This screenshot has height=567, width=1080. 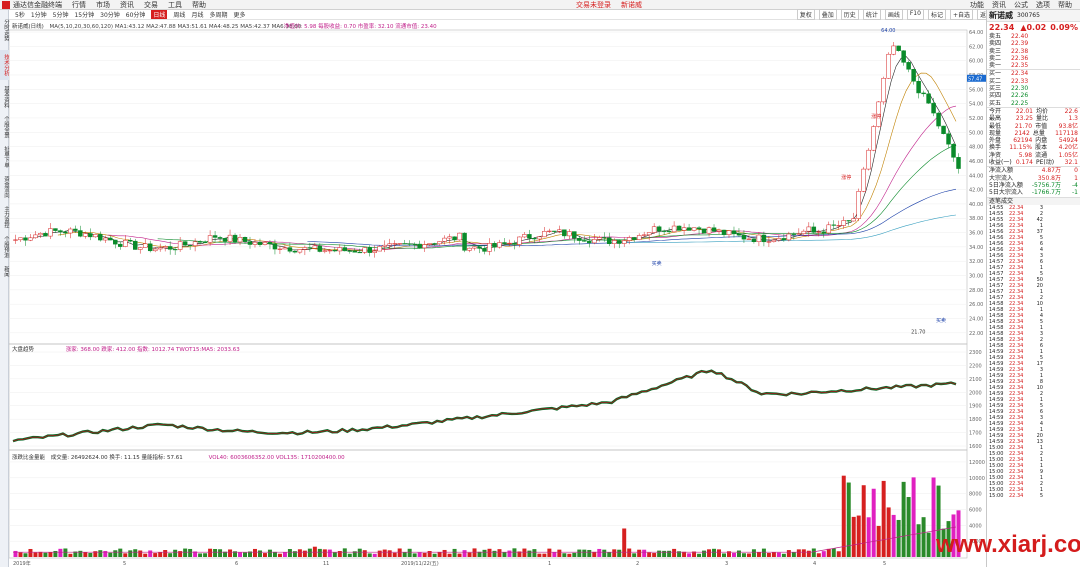 I want to click on leftnav-item-6: 主力监控, so click(x=4, y=217).